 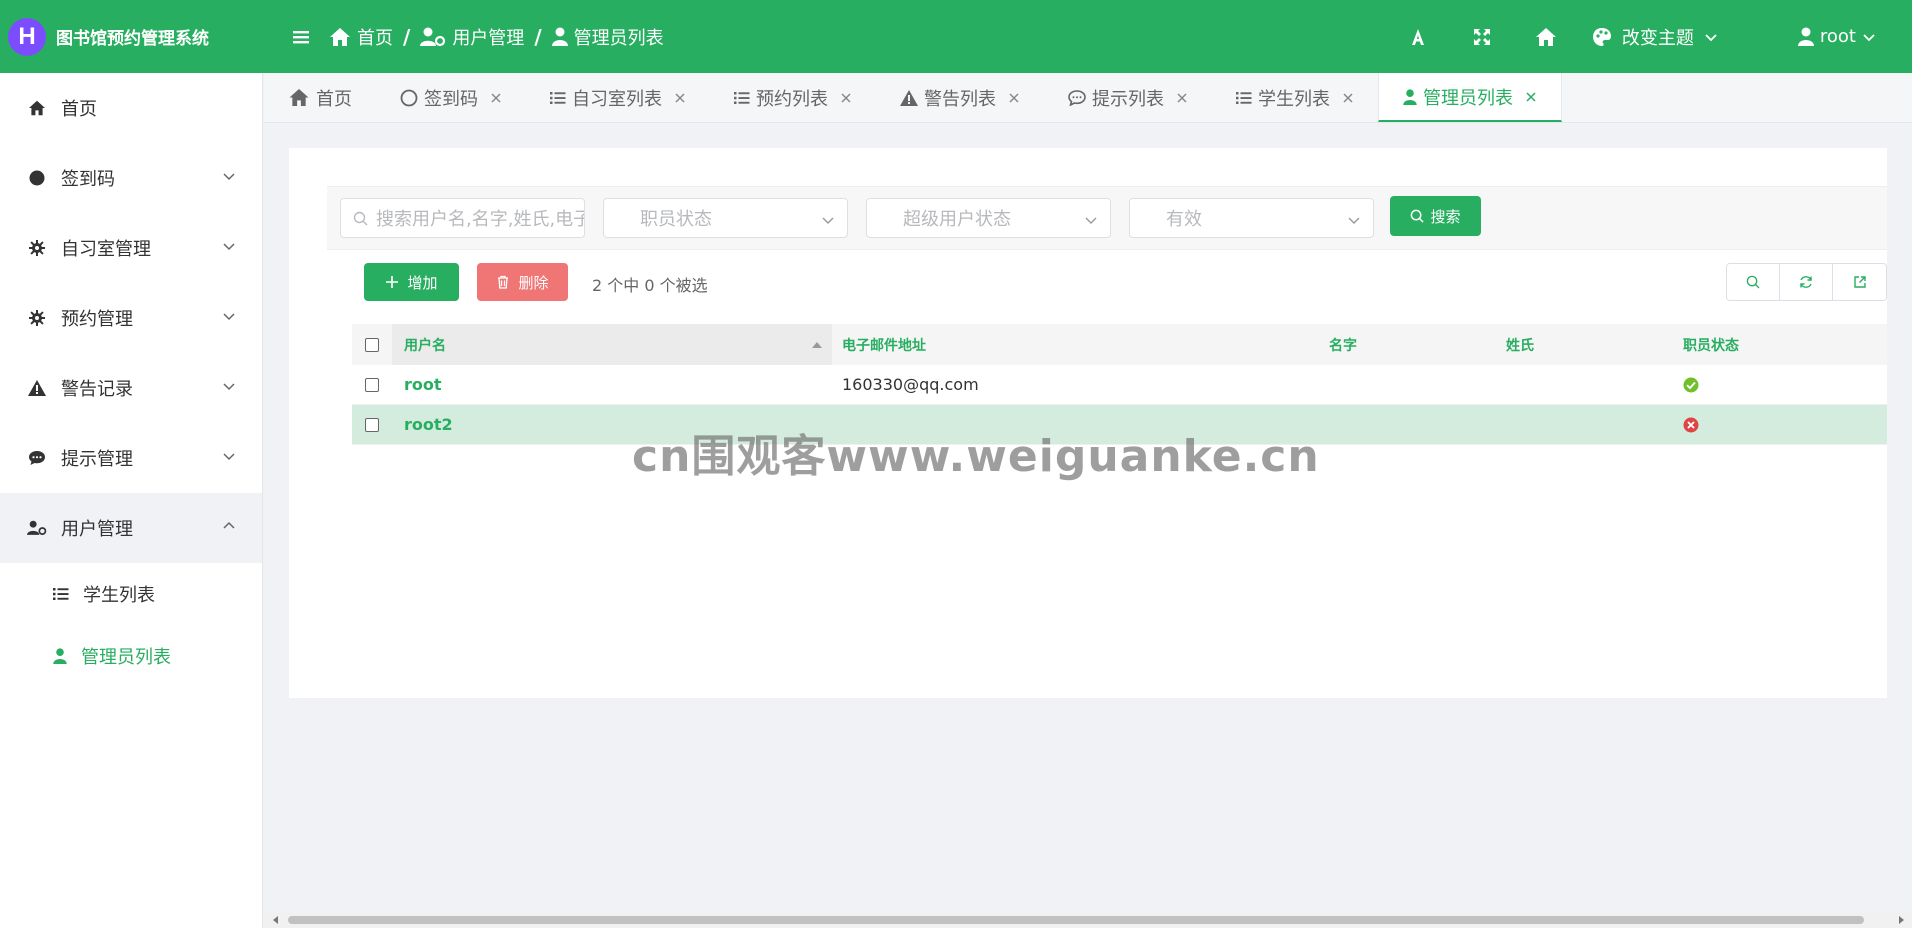 I want to click on breadcrumb-home: 首页, so click(x=361, y=37).